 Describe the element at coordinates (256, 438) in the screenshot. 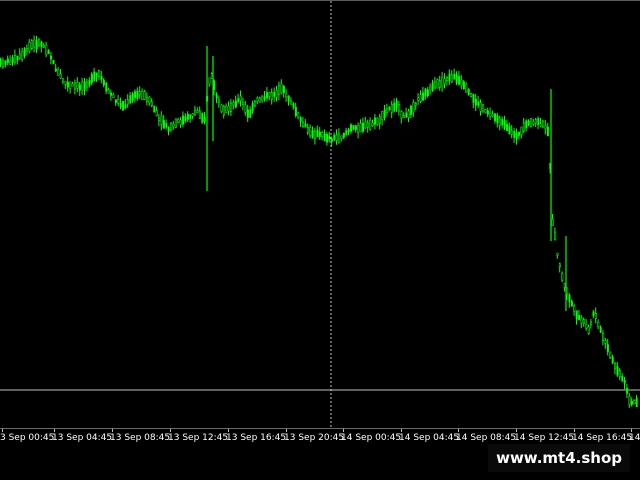

I see `time-axis-label: 13 Sep 16:45` at that location.